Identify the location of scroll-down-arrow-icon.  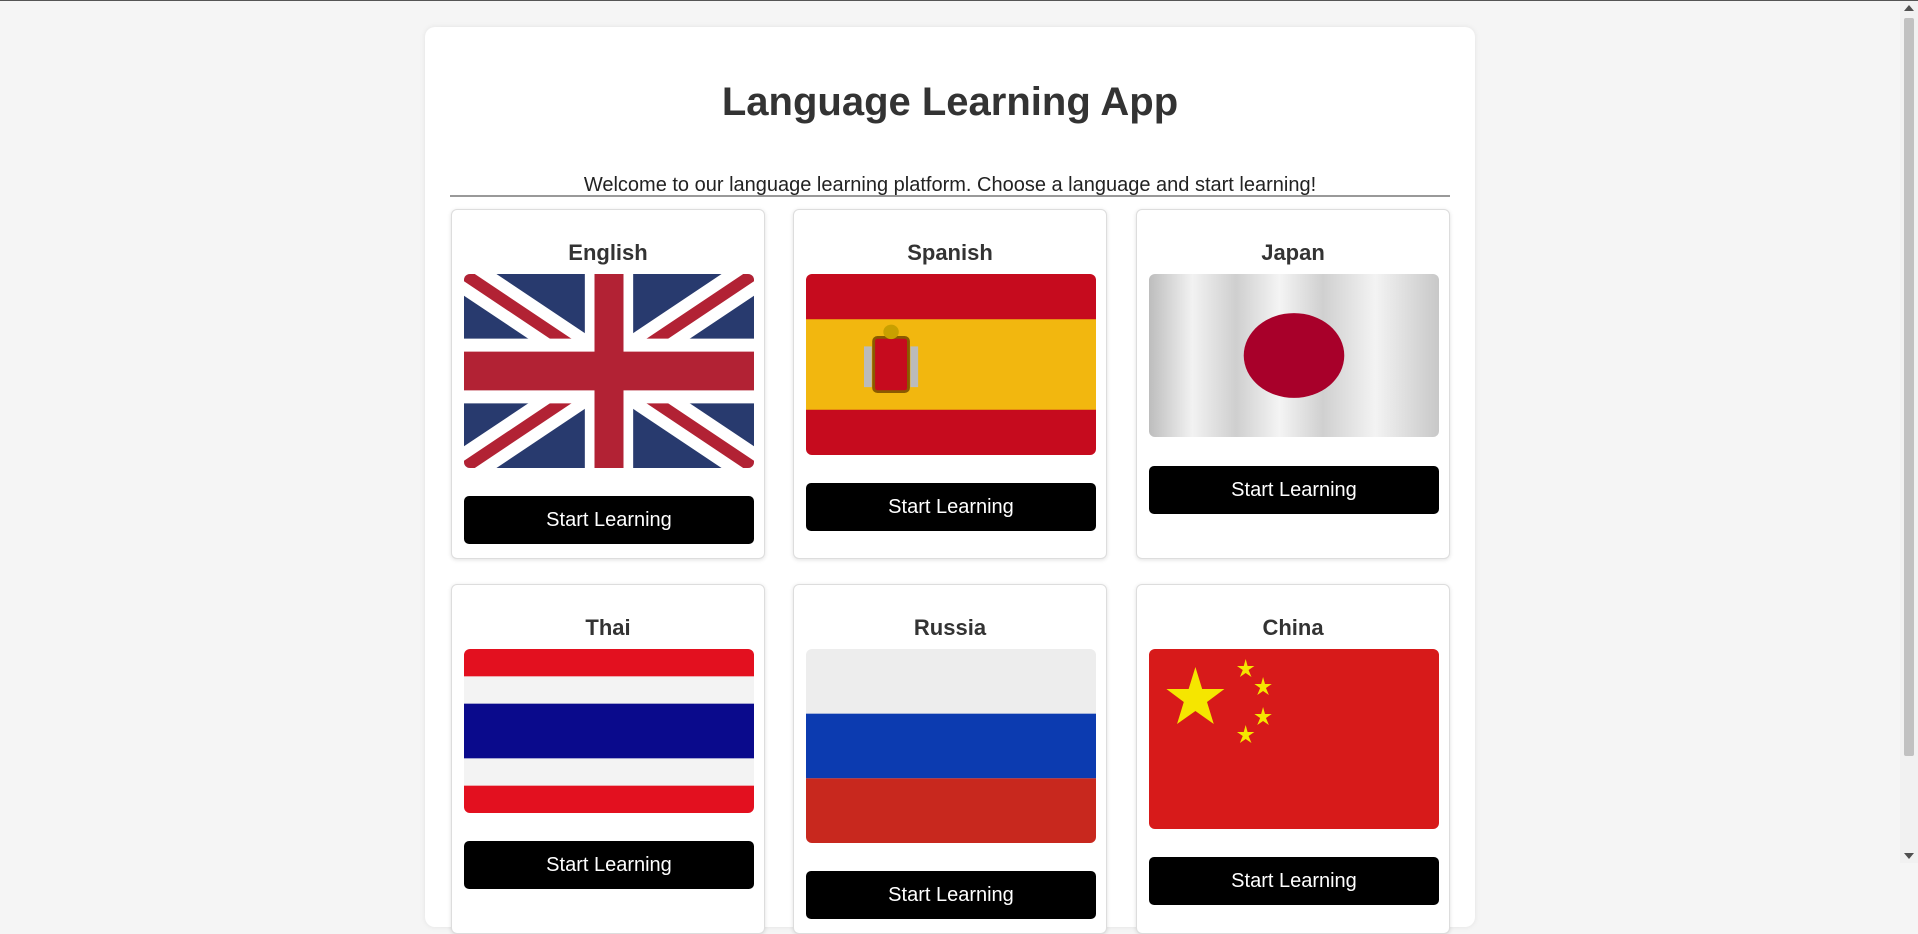
(1909, 856).